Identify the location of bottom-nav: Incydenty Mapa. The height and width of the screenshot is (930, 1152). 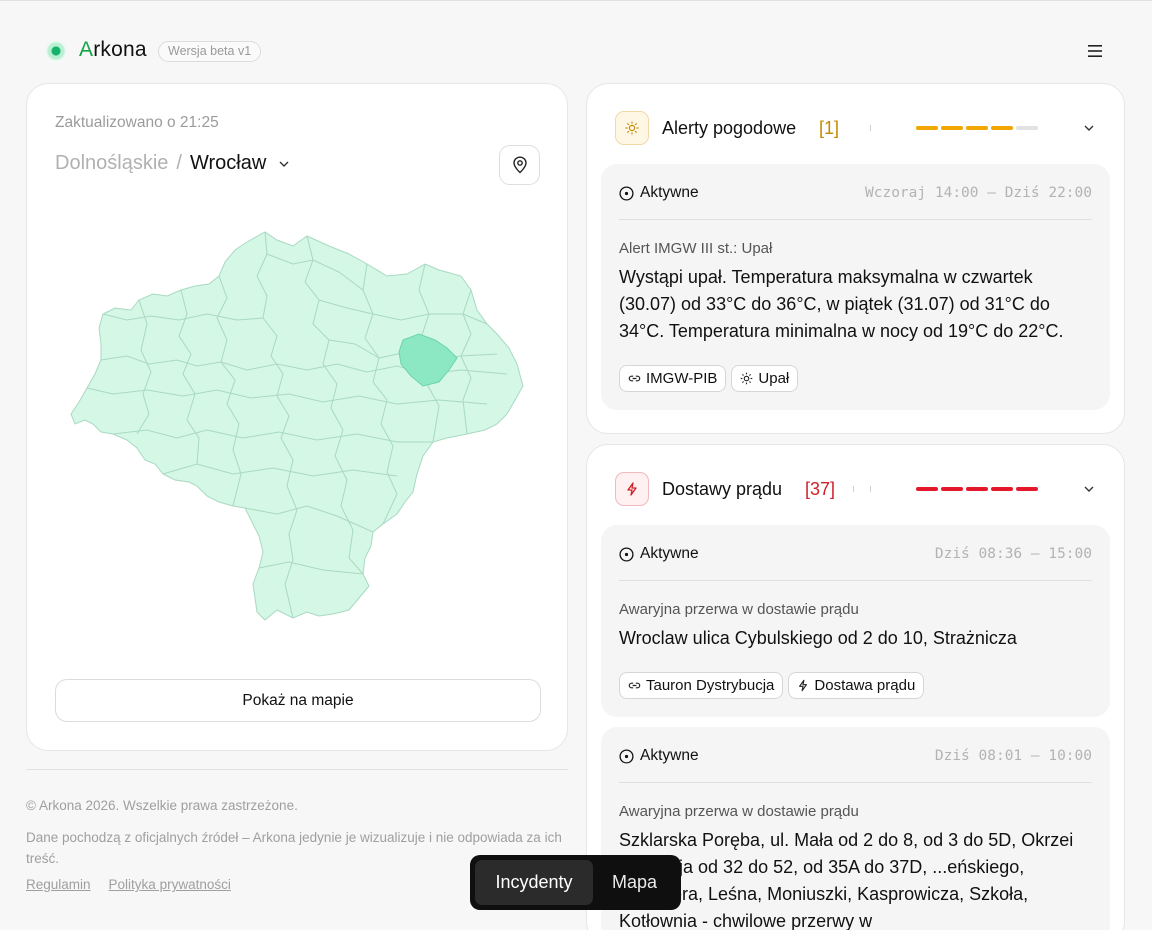
(575, 882).